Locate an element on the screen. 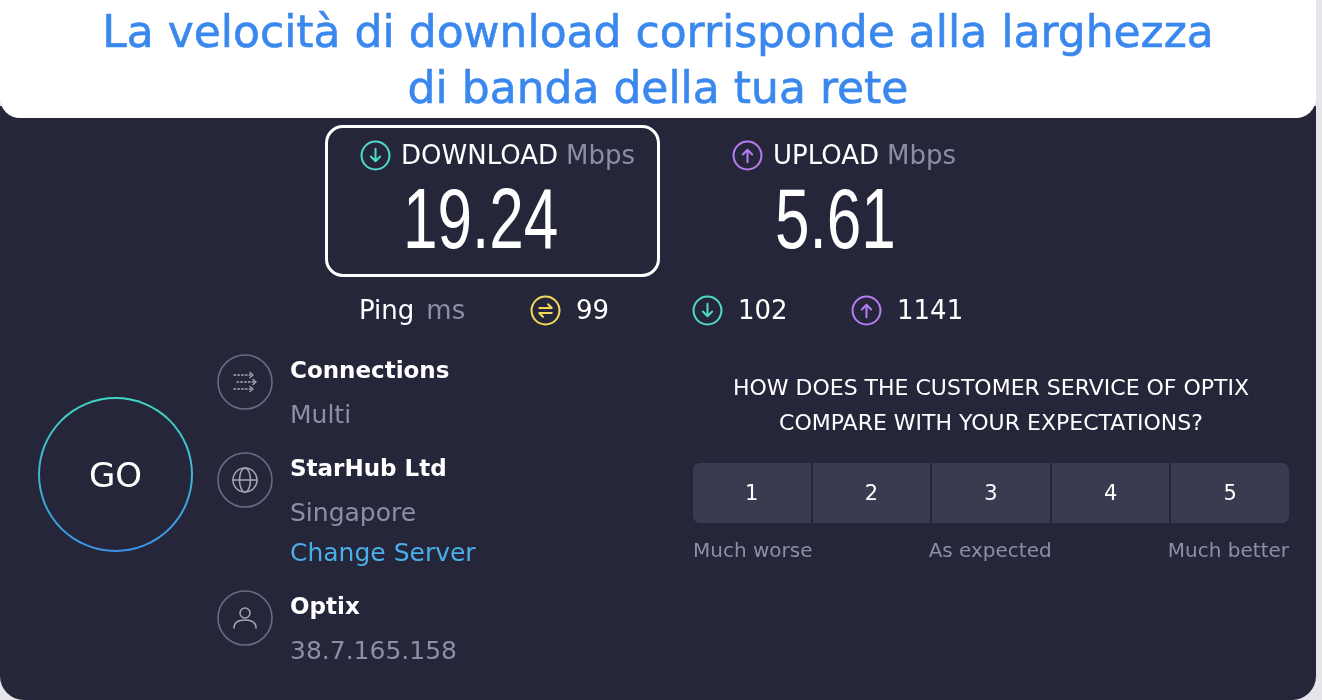 This screenshot has width=1322, height=700. rating-button: 5 is located at coordinates (1230, 493).